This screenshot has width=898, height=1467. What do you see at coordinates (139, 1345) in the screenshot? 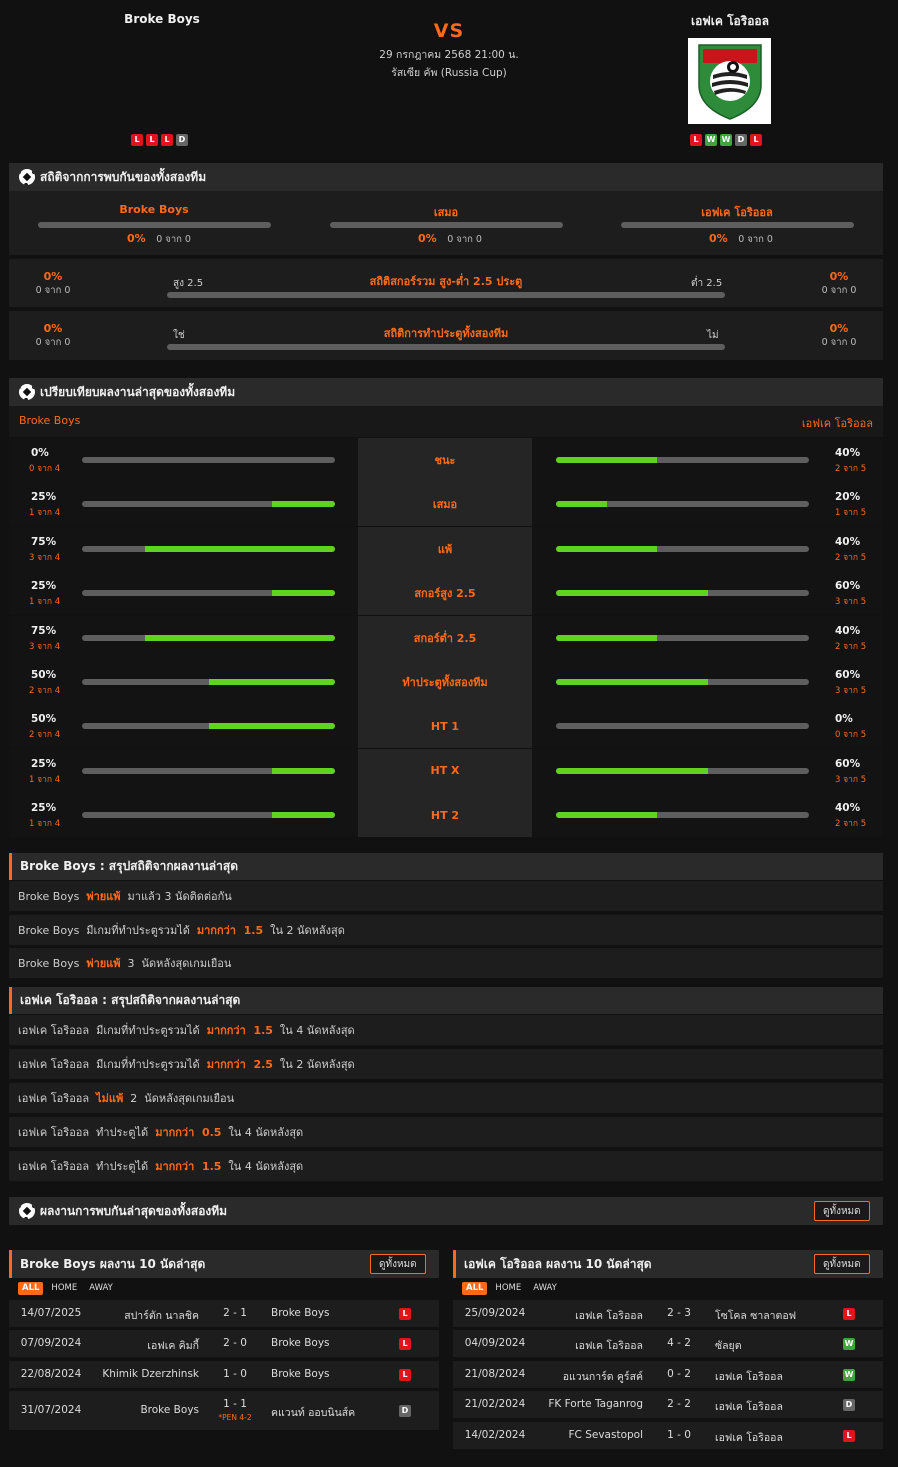
I see `match-home-team: เอฟเค คิมกี้` at bounding box center [139, 1345].